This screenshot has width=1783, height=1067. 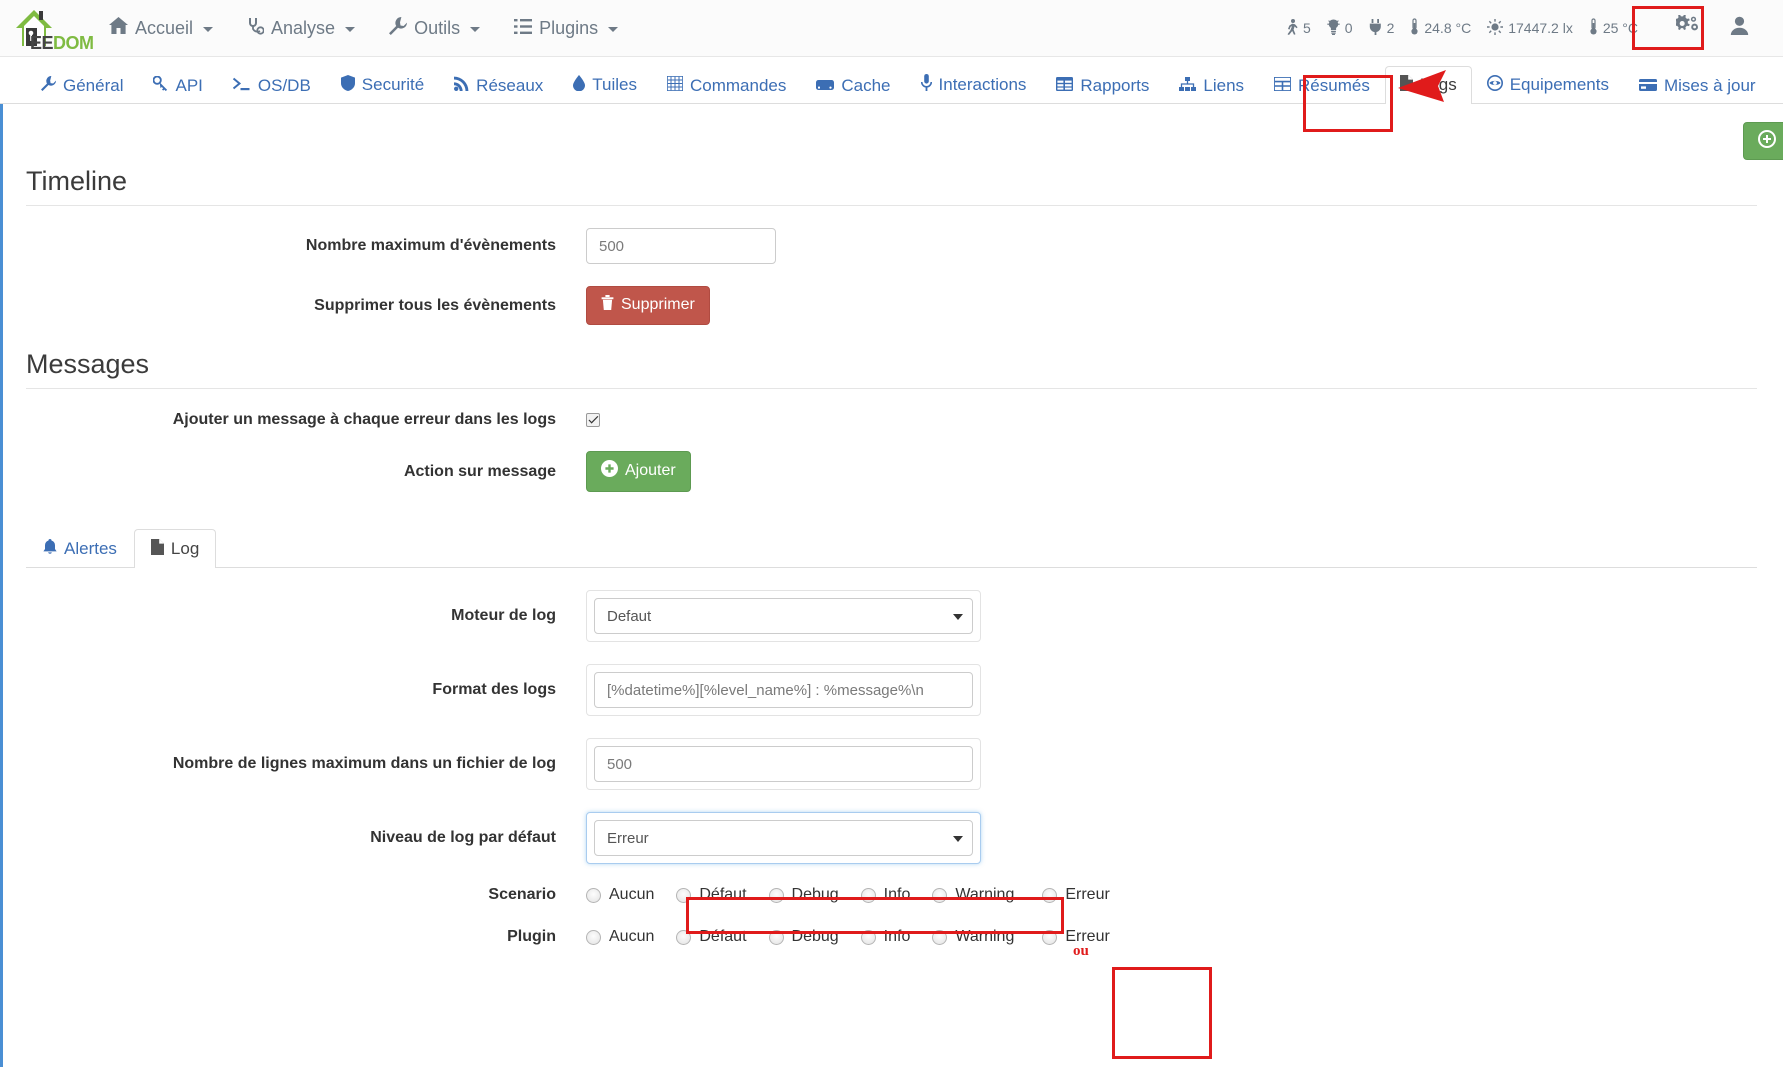 What do you see at coordinates (303, 27) in the screenshot?
I see `menu-item-analyse-label: Analyse` at bounding box center [303, 27].